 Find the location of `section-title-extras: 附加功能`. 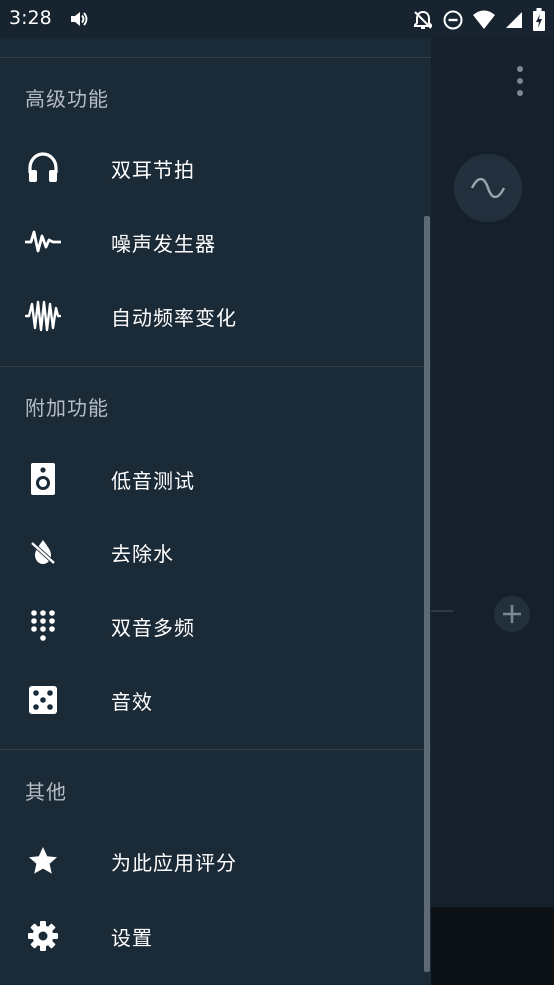

section-title-extras: 附加功能 is located at coordinates (67, 408).